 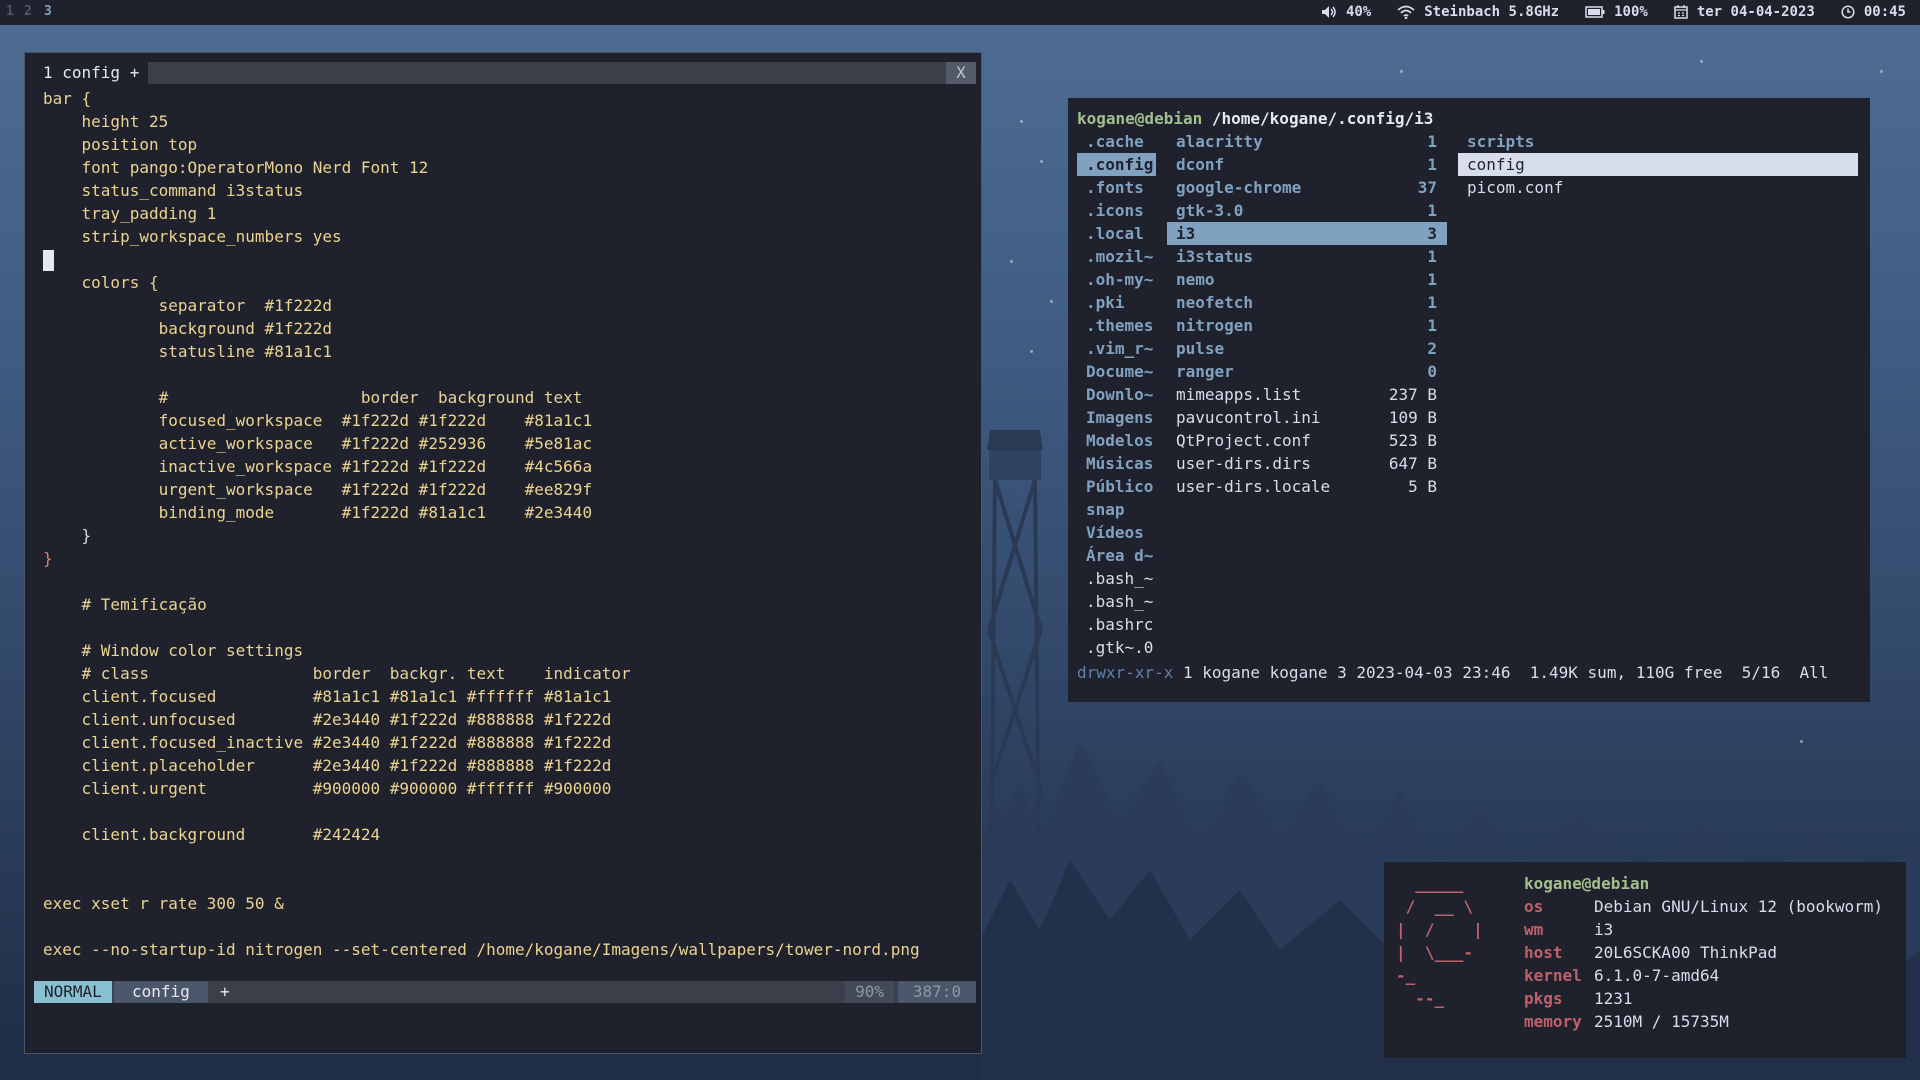 I want to click on code-line: font pango:OperatorMono Nerd Font 12, so click(x=481, y=167).